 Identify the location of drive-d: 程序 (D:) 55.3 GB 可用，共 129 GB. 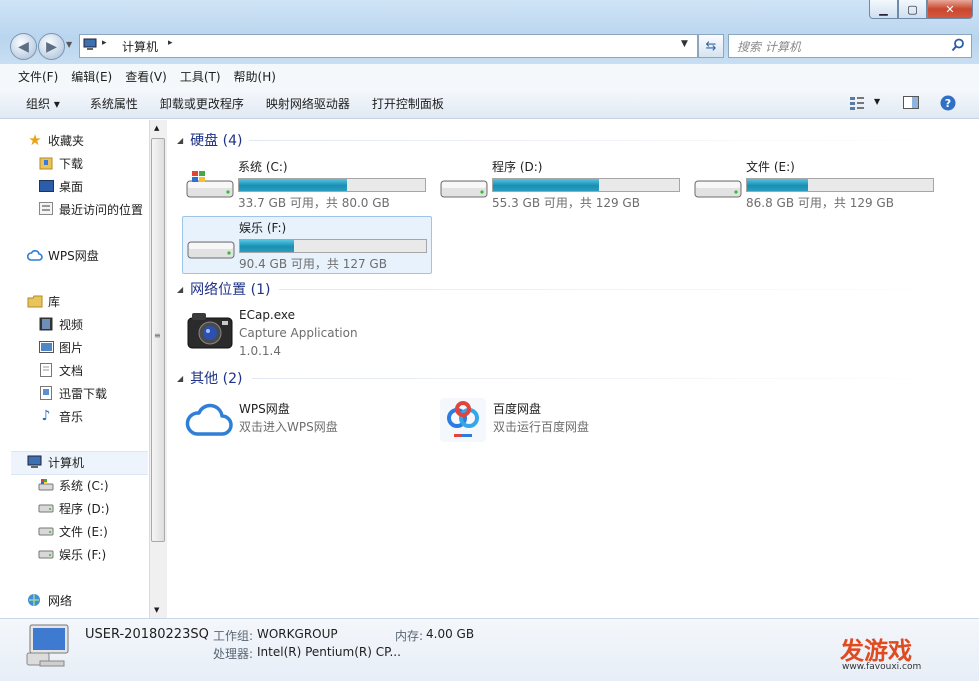
(560, 184).